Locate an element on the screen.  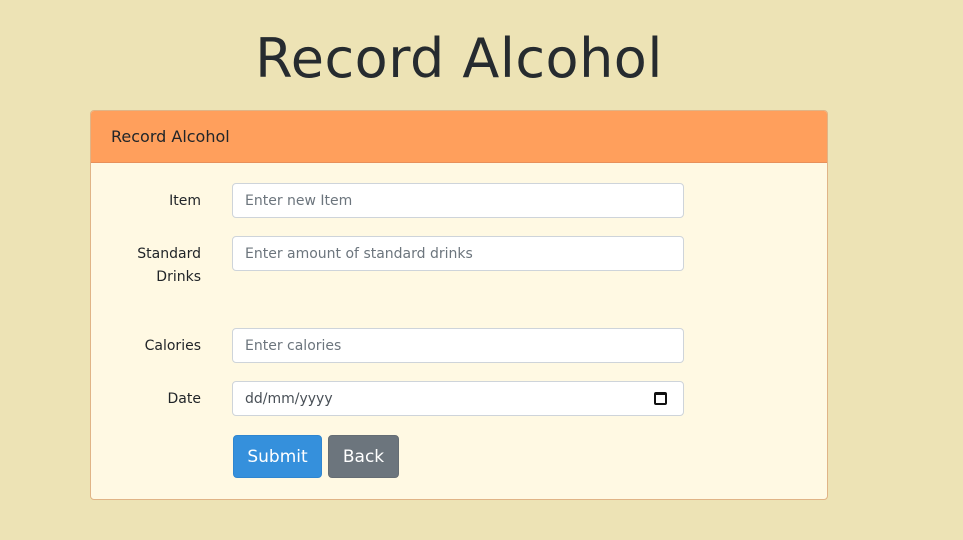
submit-button: Submit is located at coordinates (277, 456).